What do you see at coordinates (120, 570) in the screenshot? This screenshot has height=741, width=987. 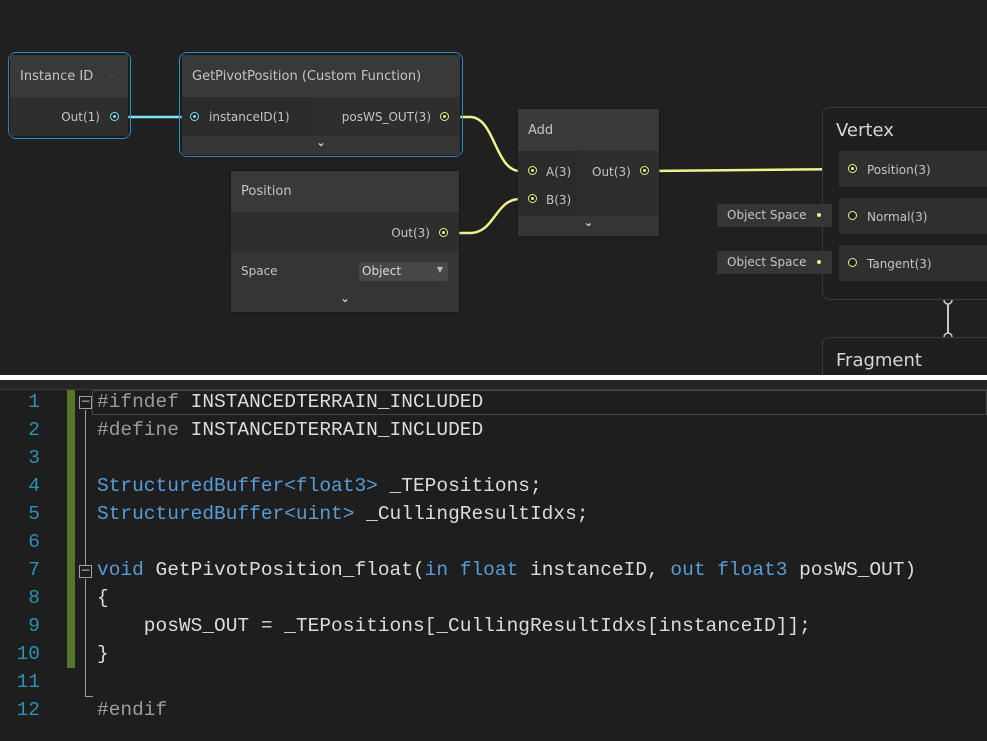 I see `keyword-token: void` at bounding box center [120, 570].